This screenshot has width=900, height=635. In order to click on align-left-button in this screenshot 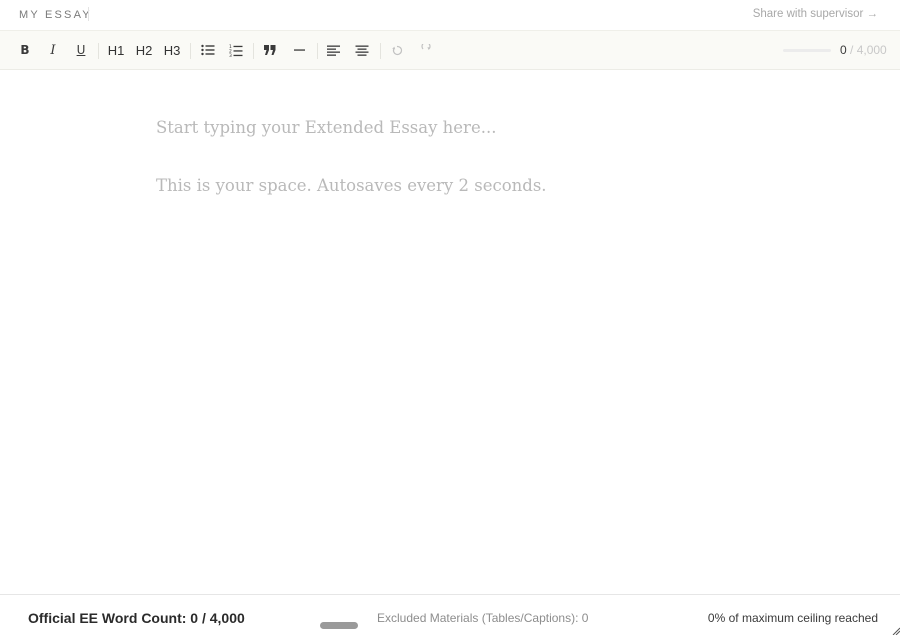, I will do `click(334, 50)`.